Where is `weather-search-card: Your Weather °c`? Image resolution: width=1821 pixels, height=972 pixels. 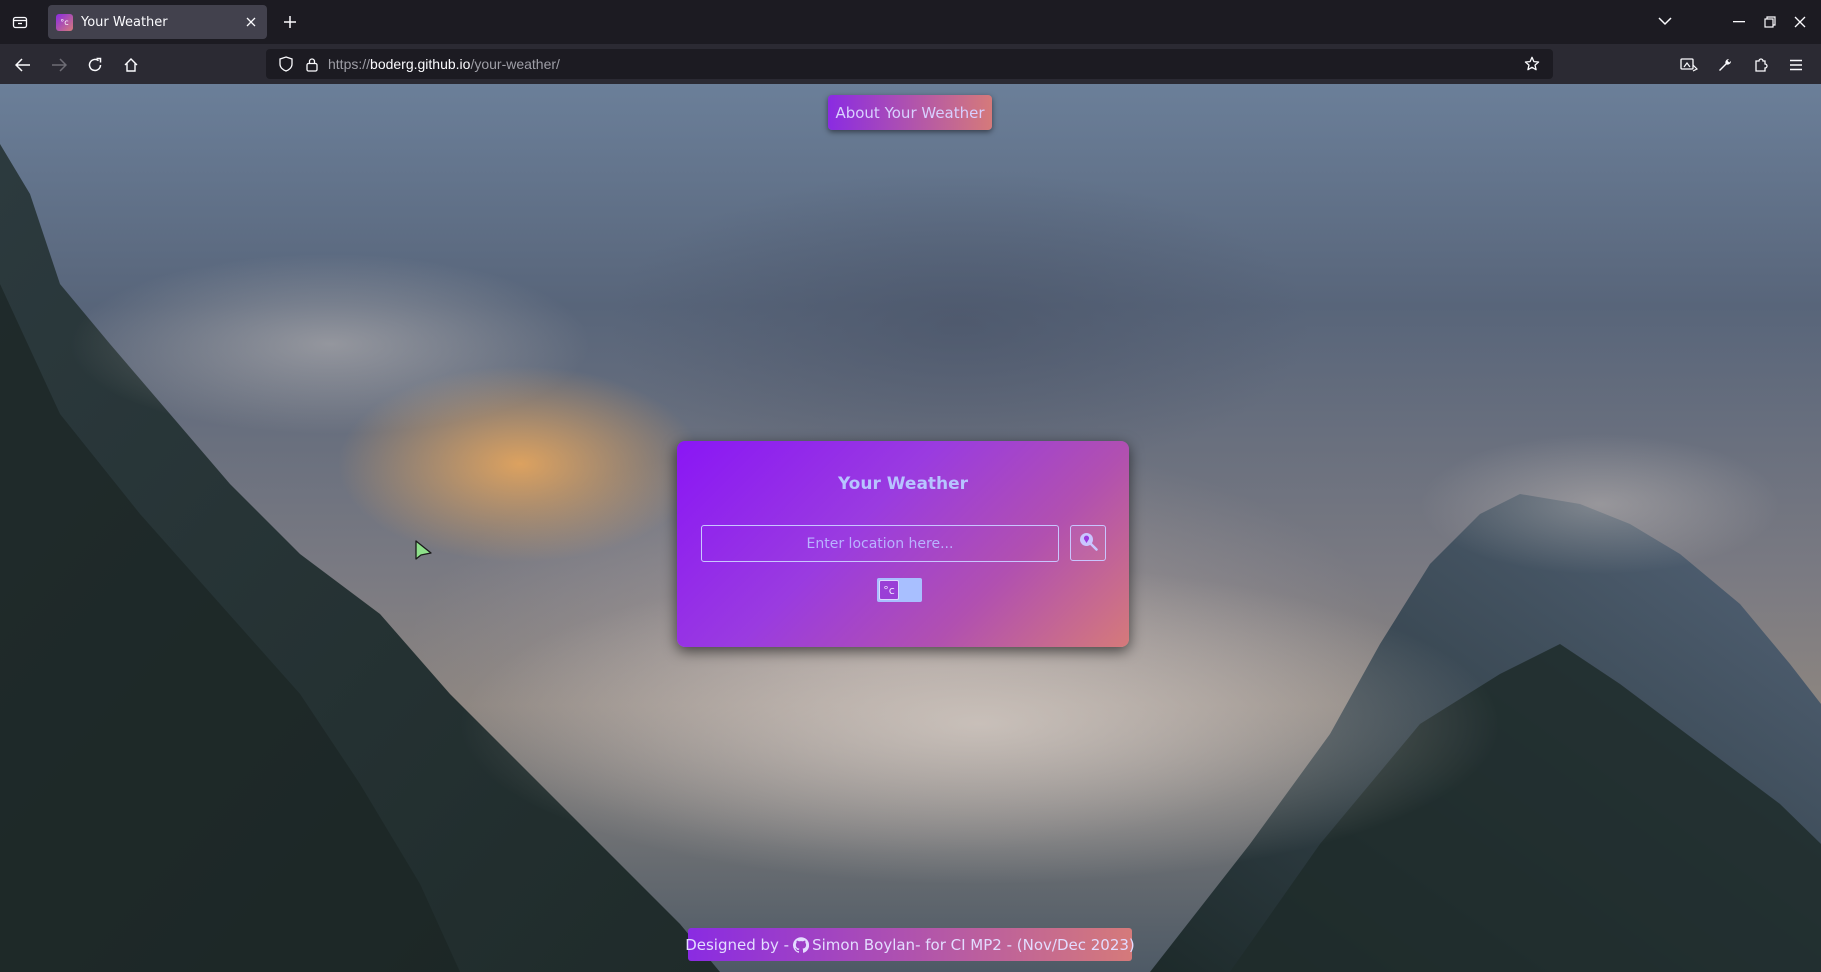
weather-search-card: Your Weather °c is located at coordinates (903, 544).